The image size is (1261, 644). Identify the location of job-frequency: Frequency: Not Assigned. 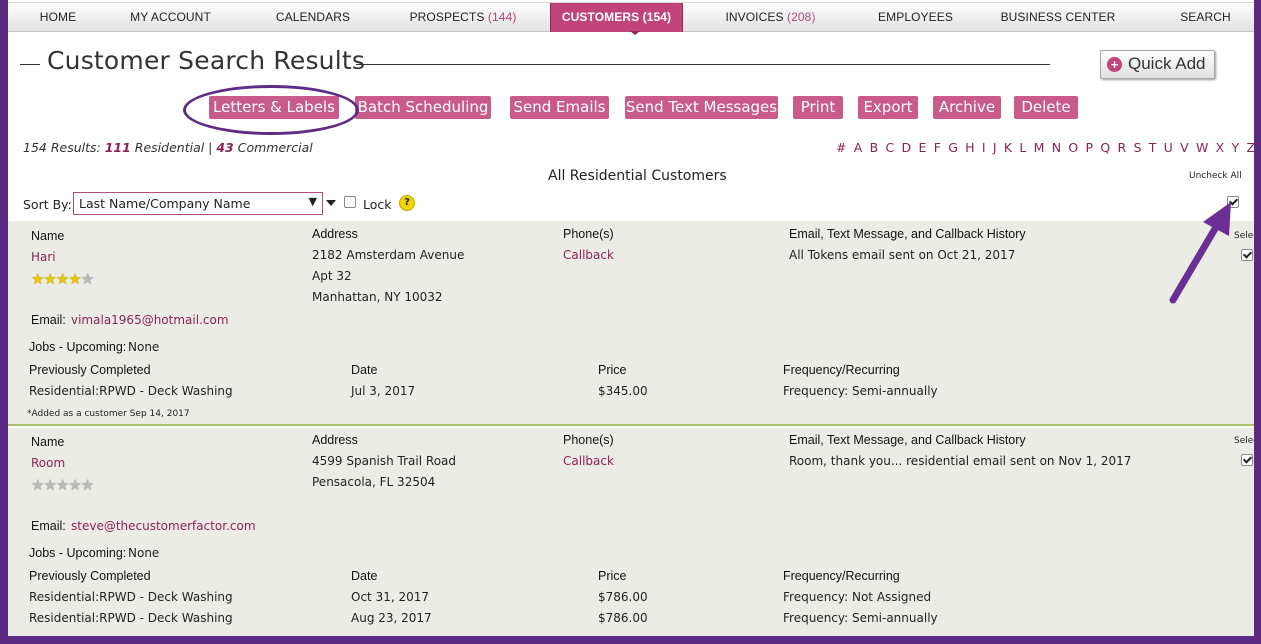
(857, 597).